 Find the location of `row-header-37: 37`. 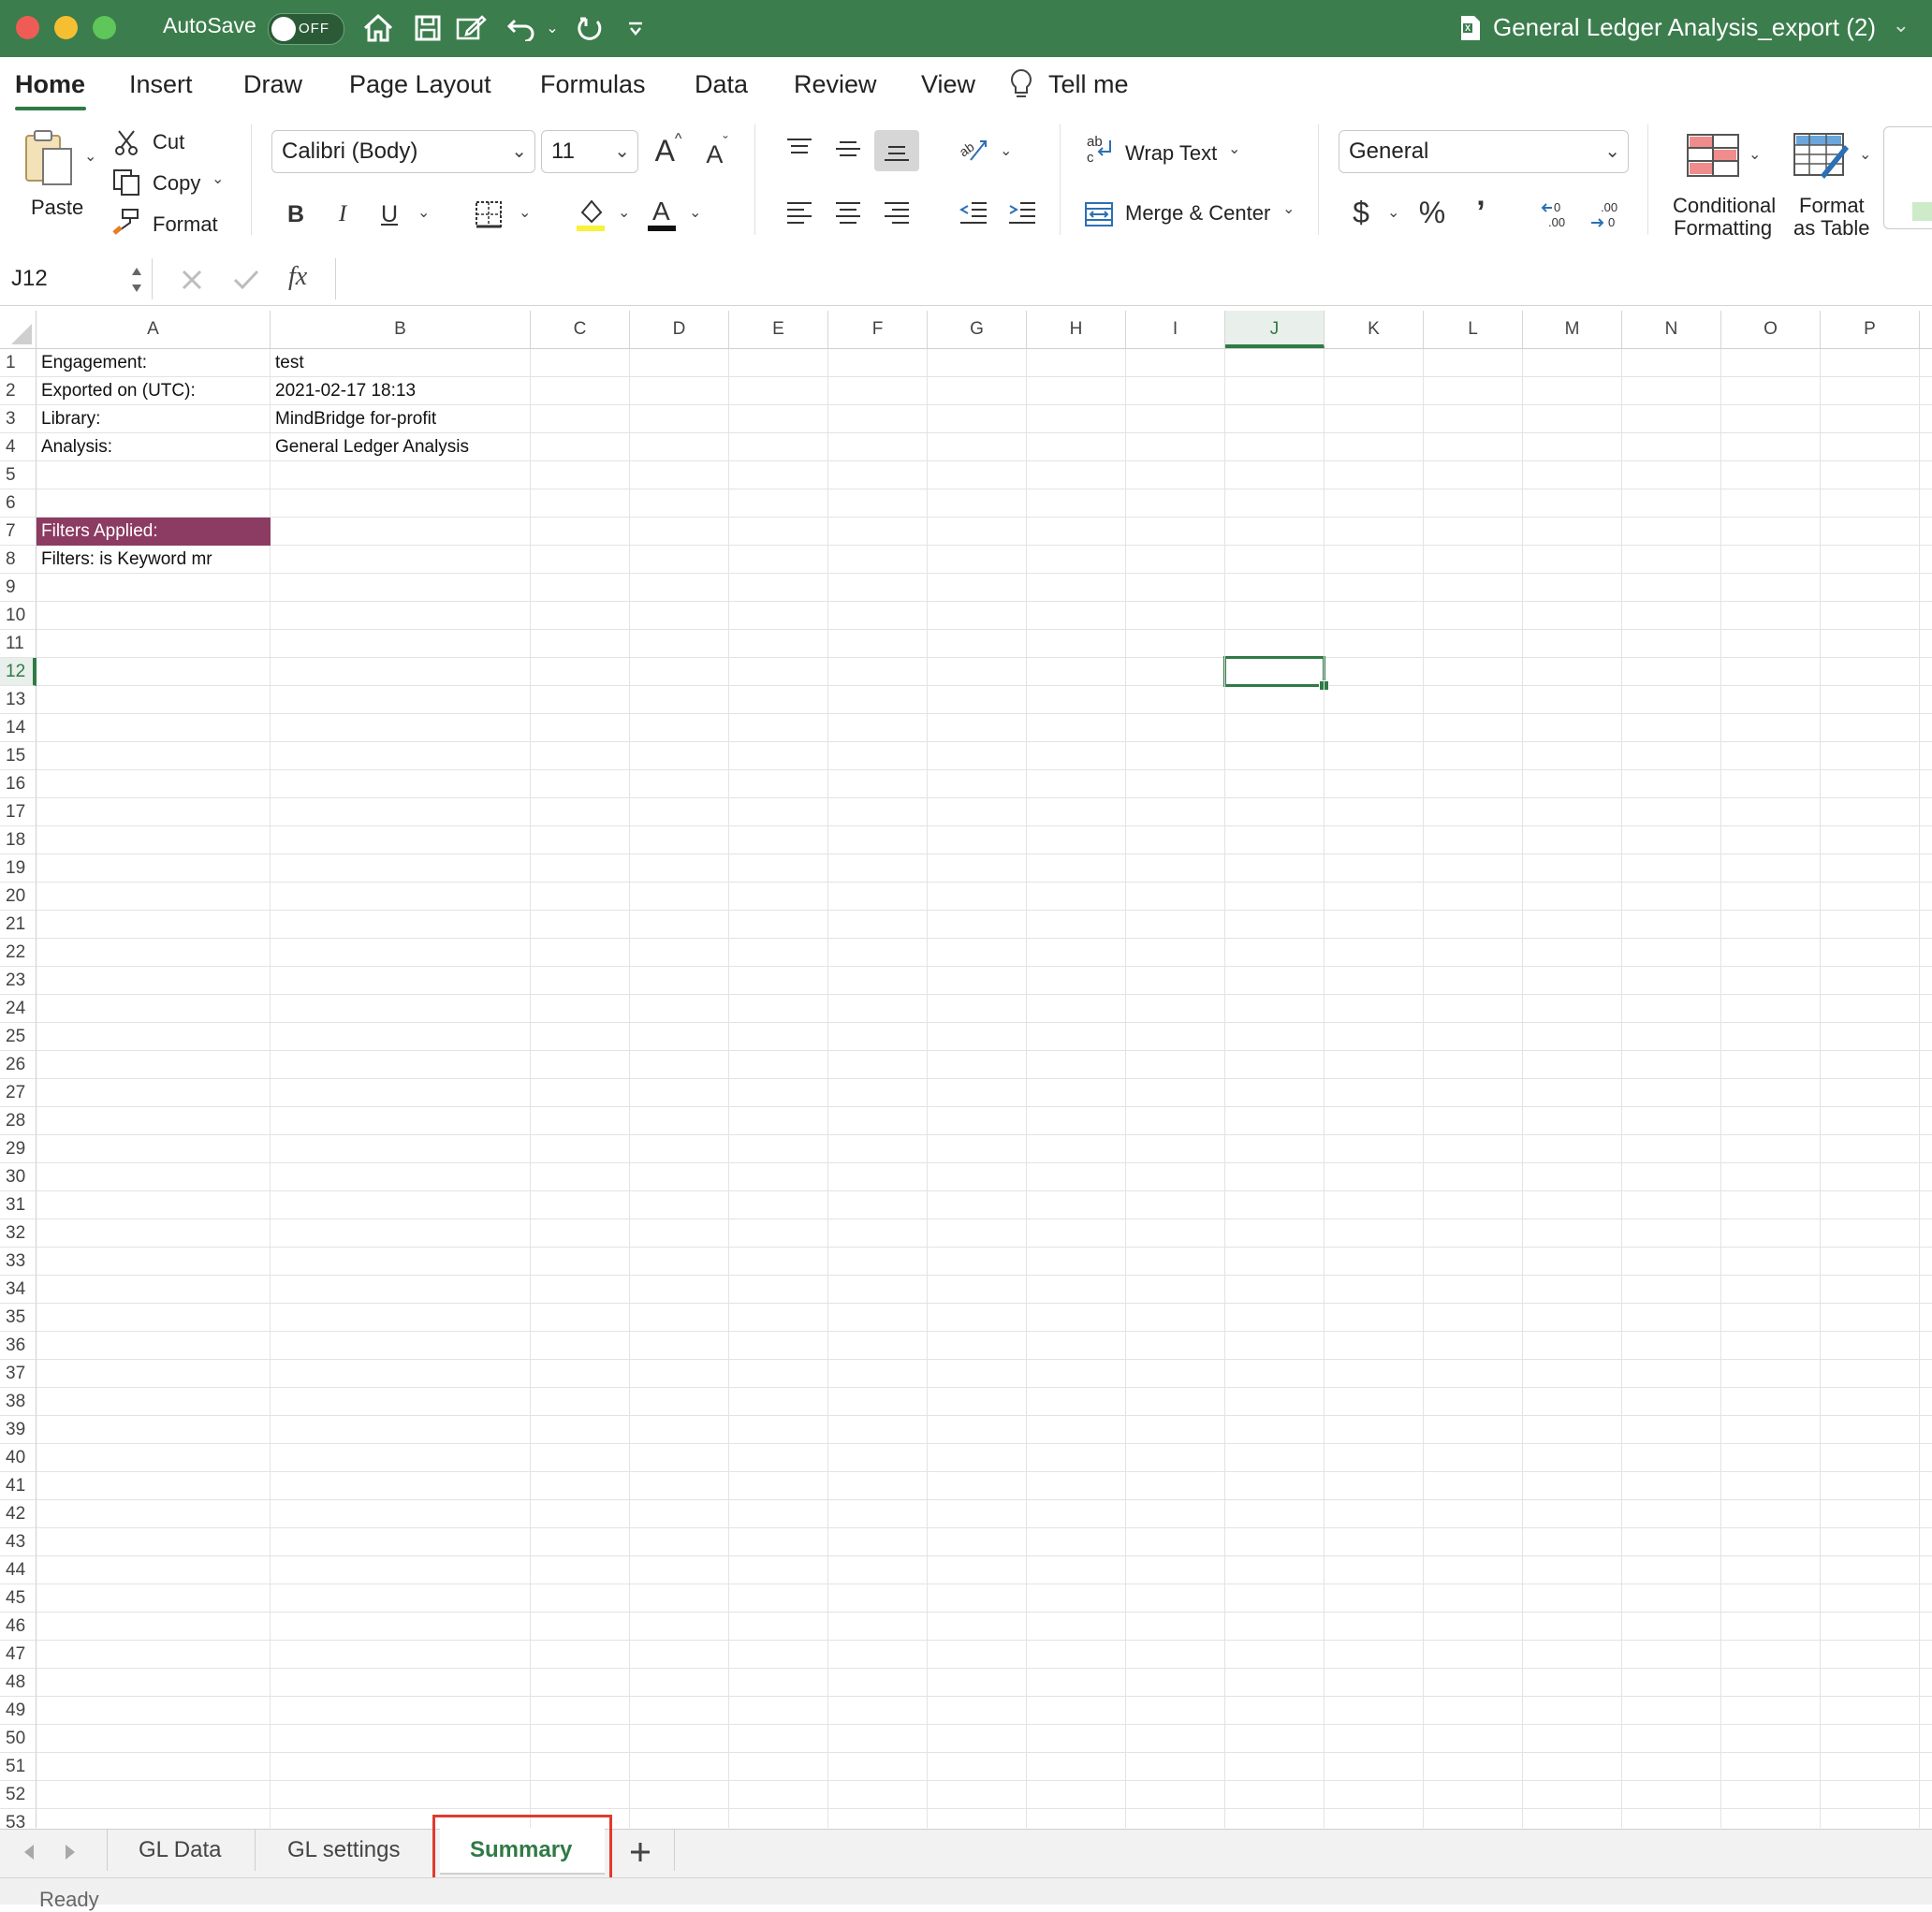

row-header-37: 37 is located at coordinates (18, 1374).